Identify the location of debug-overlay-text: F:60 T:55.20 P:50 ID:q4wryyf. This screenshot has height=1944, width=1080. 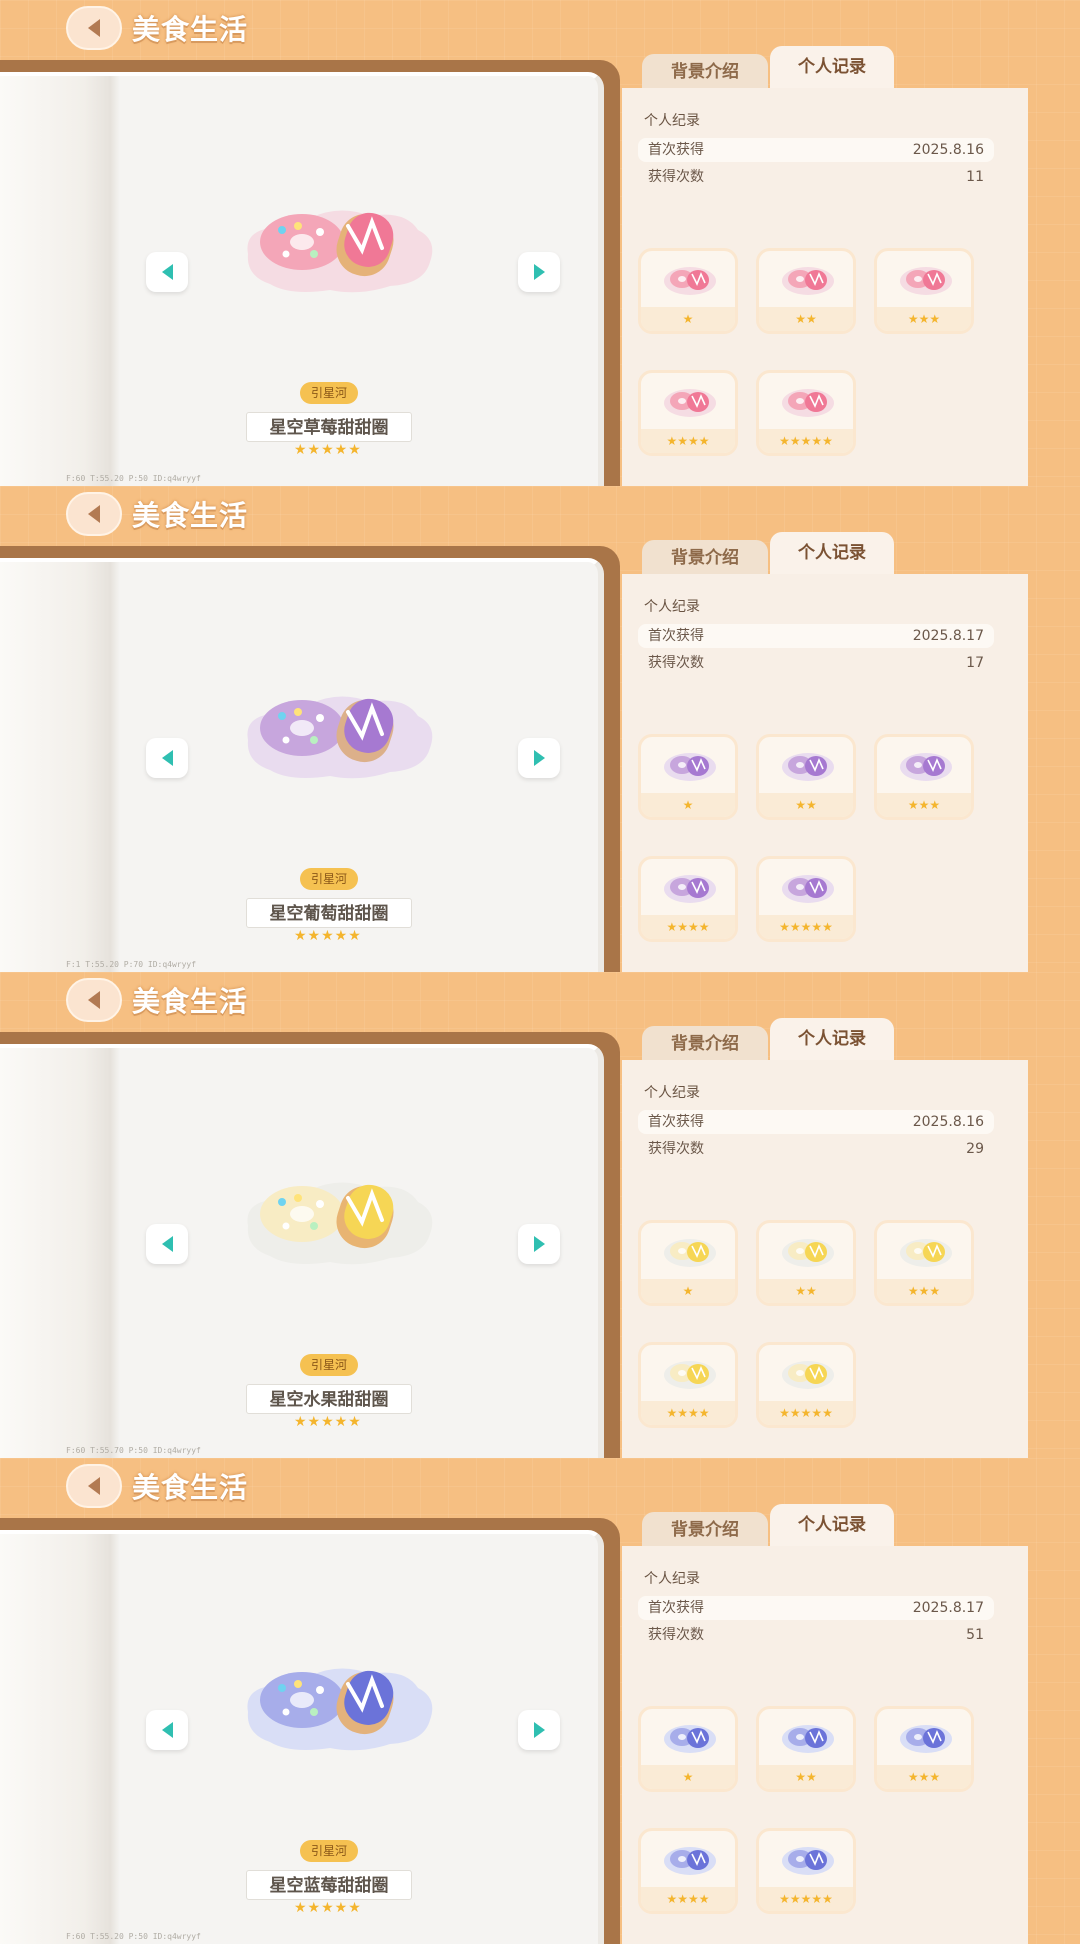
(133, 1936).